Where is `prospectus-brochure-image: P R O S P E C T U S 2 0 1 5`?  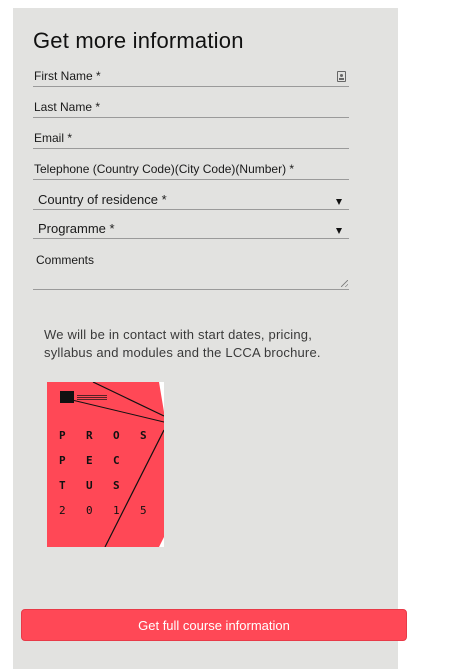 prospectus-brochure-image: P R O S P E C T U S 2 0 1 5 is located at coordinates (105, 464).